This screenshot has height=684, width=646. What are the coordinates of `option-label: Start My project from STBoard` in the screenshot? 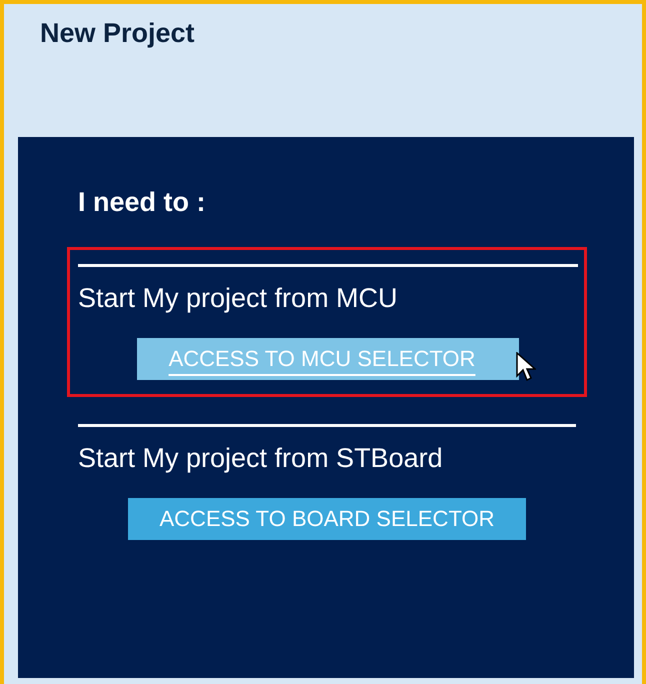 It's located at (260, 458).